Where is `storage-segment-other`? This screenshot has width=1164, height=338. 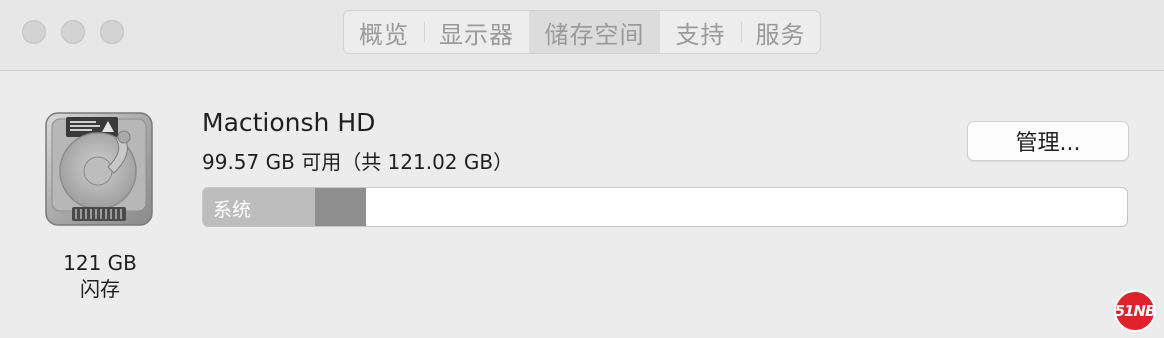 storage-segment-other is located at coordinates (340, 207).